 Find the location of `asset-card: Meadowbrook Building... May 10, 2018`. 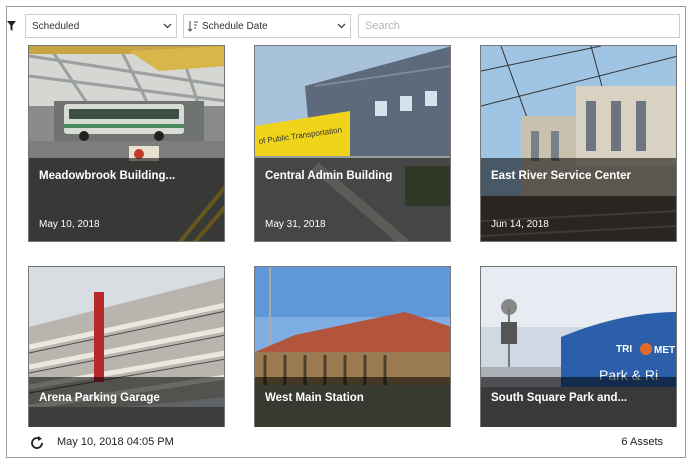

asset-card: Meadowbrook Building... May 10, 2018 is located at coordinates (126, 143).